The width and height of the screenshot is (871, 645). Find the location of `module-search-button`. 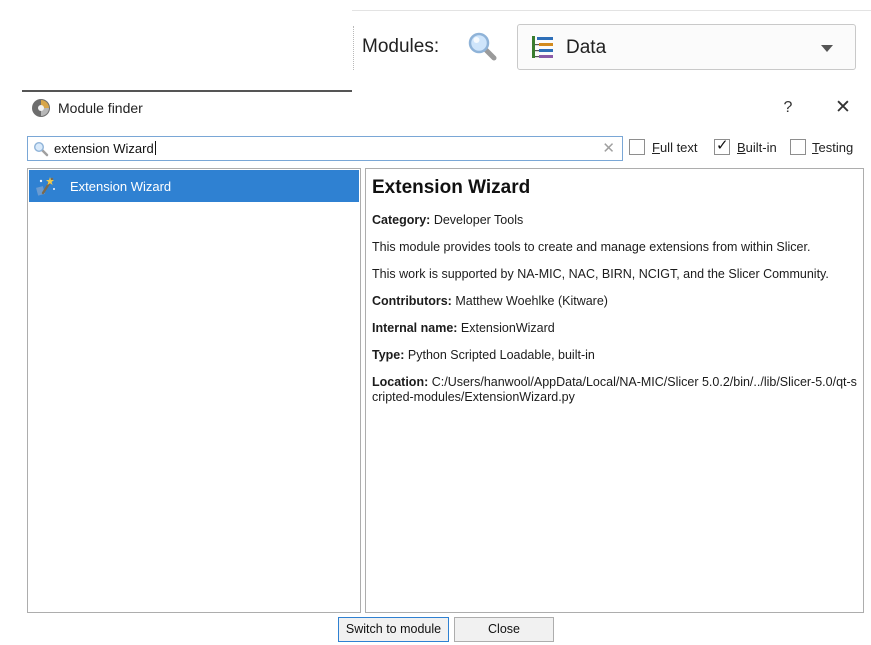

module-search-button is located at coordinates (483, 47).